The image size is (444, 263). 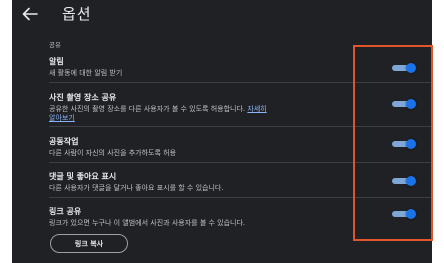 What do you see at coordinates (89, 243) in the screenshot?
I see `copy-link-button: 링크 복사` at bounding box center [89, 243].